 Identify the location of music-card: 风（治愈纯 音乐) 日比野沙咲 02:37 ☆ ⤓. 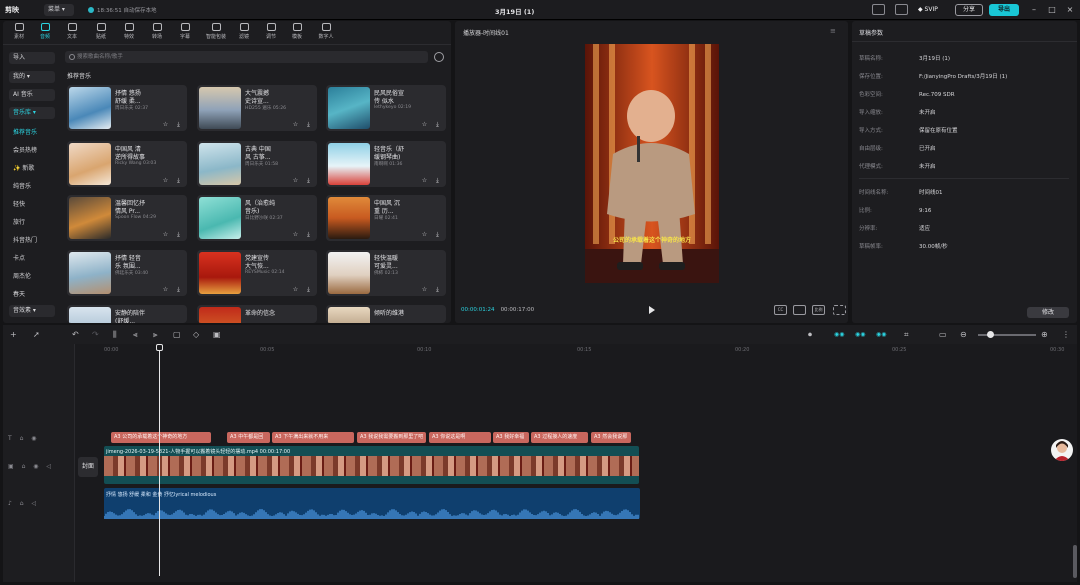
(257, 218).